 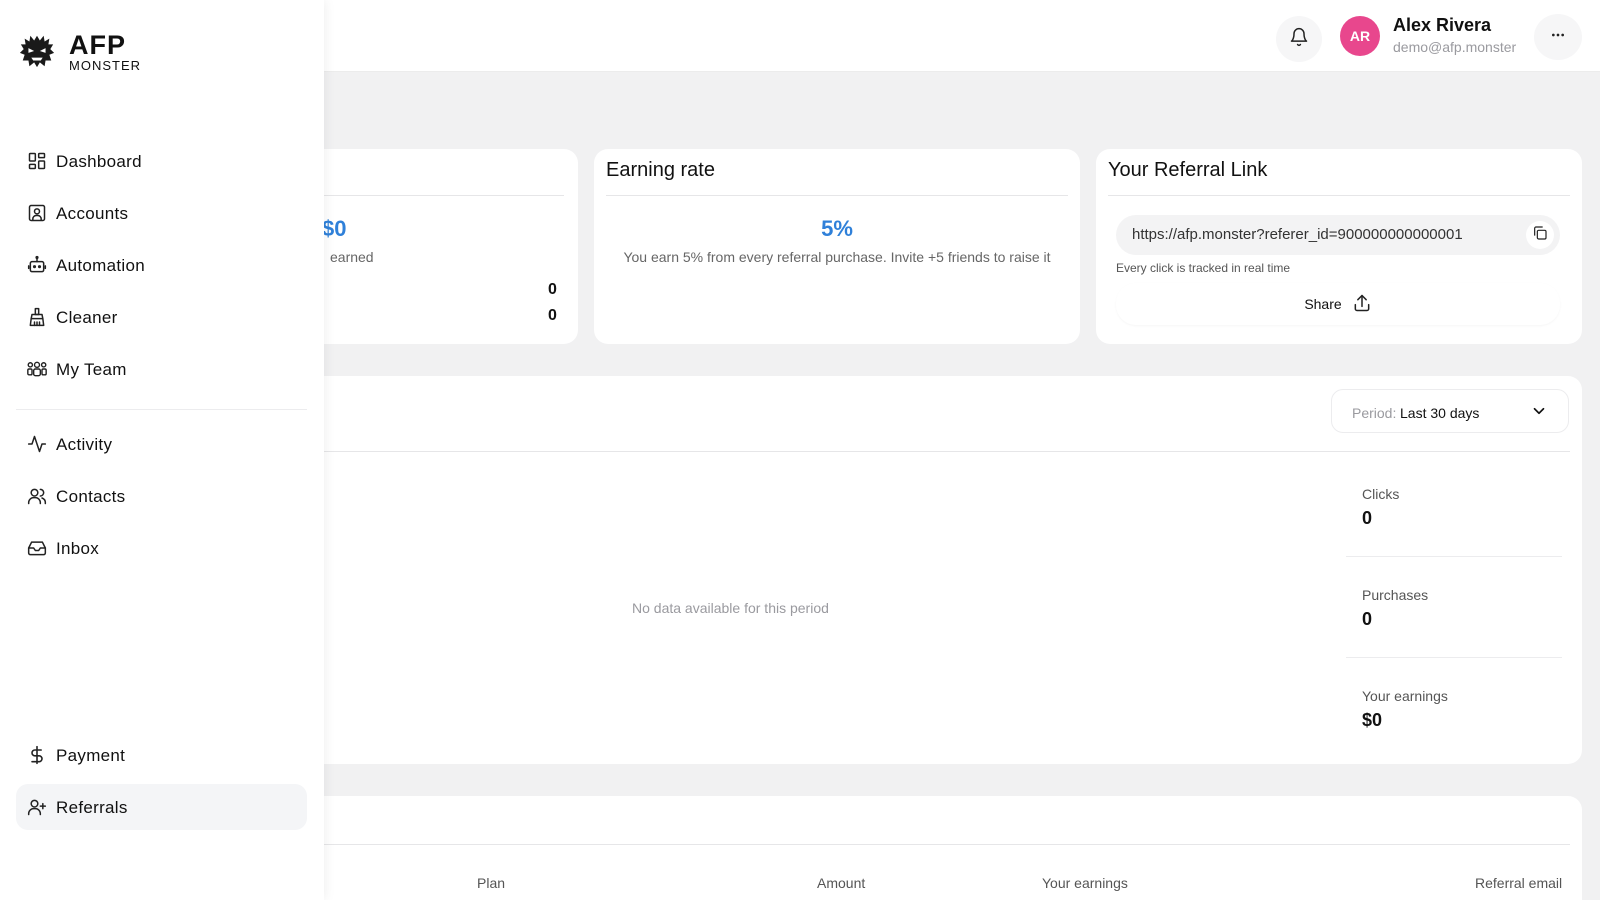 What do you see at coordinates (841, 883) in the screenshot?
I see `column-header-amount: Amount` at bounding box center [841, 883].